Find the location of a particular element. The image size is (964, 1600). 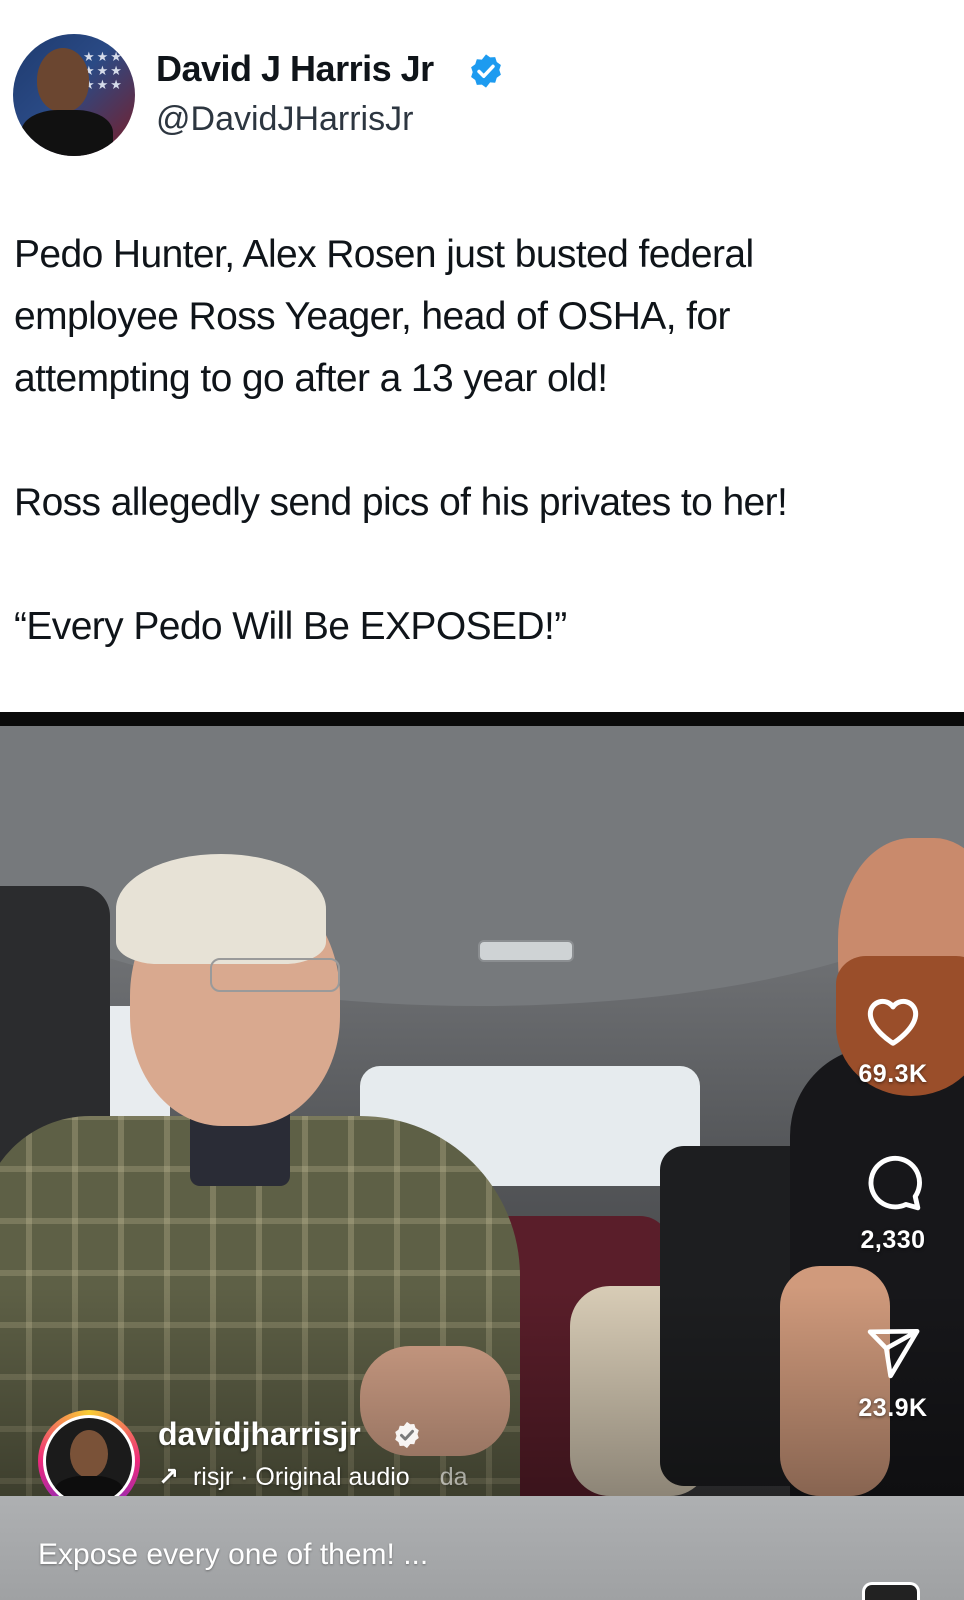

reel-username: davidjharrisjr is located at coordinates (259, 1434).